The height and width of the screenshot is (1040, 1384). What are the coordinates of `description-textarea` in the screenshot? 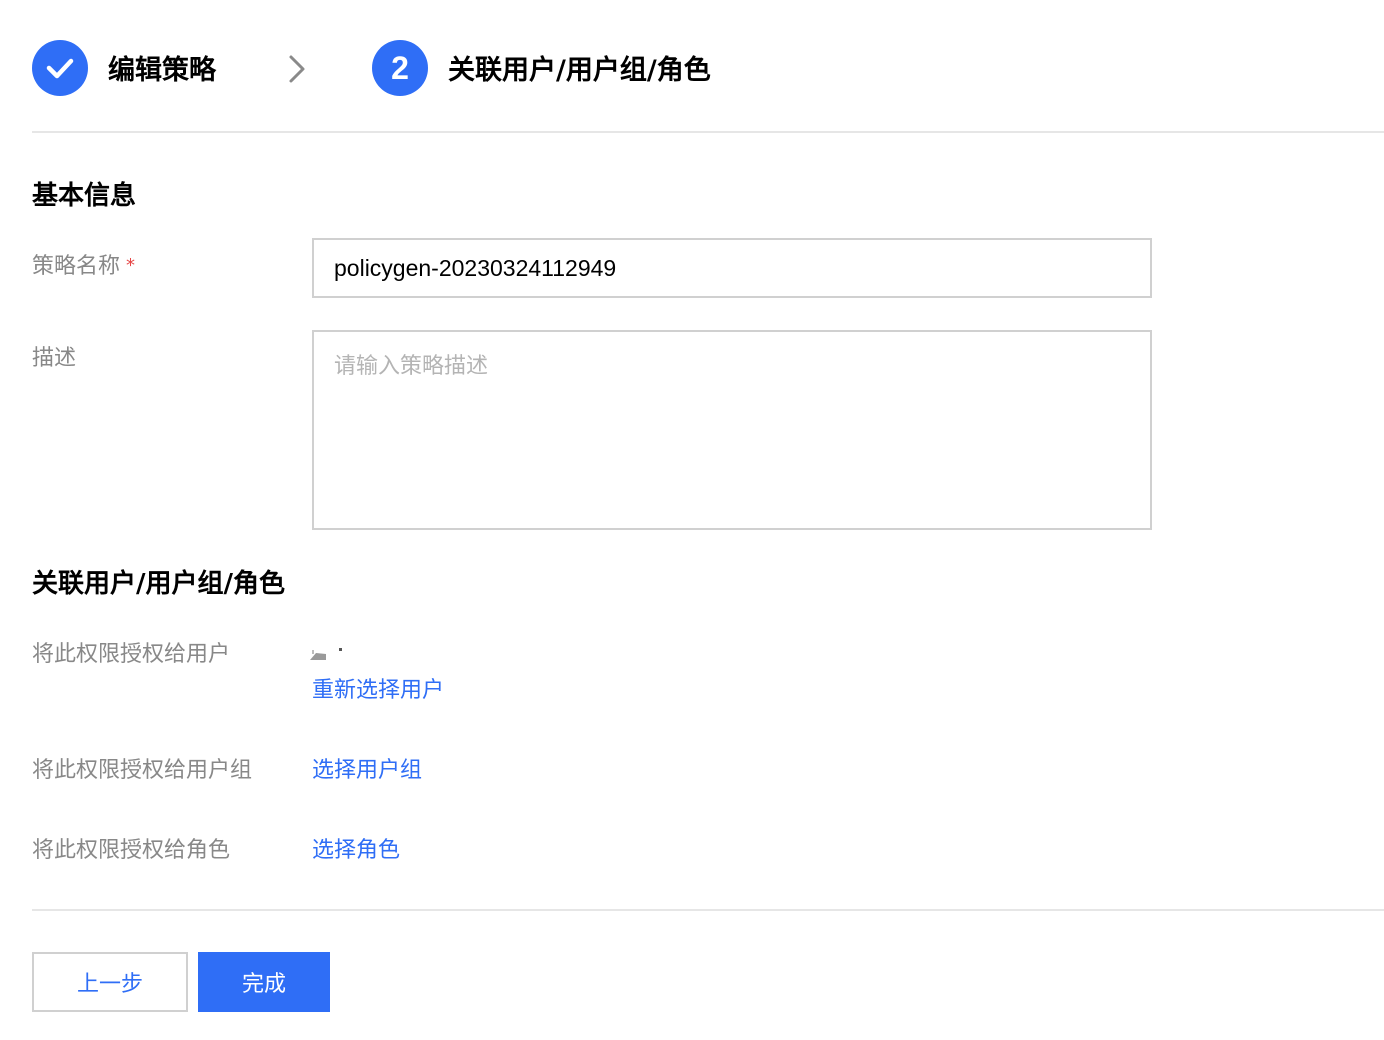 It's located at (732, 430).